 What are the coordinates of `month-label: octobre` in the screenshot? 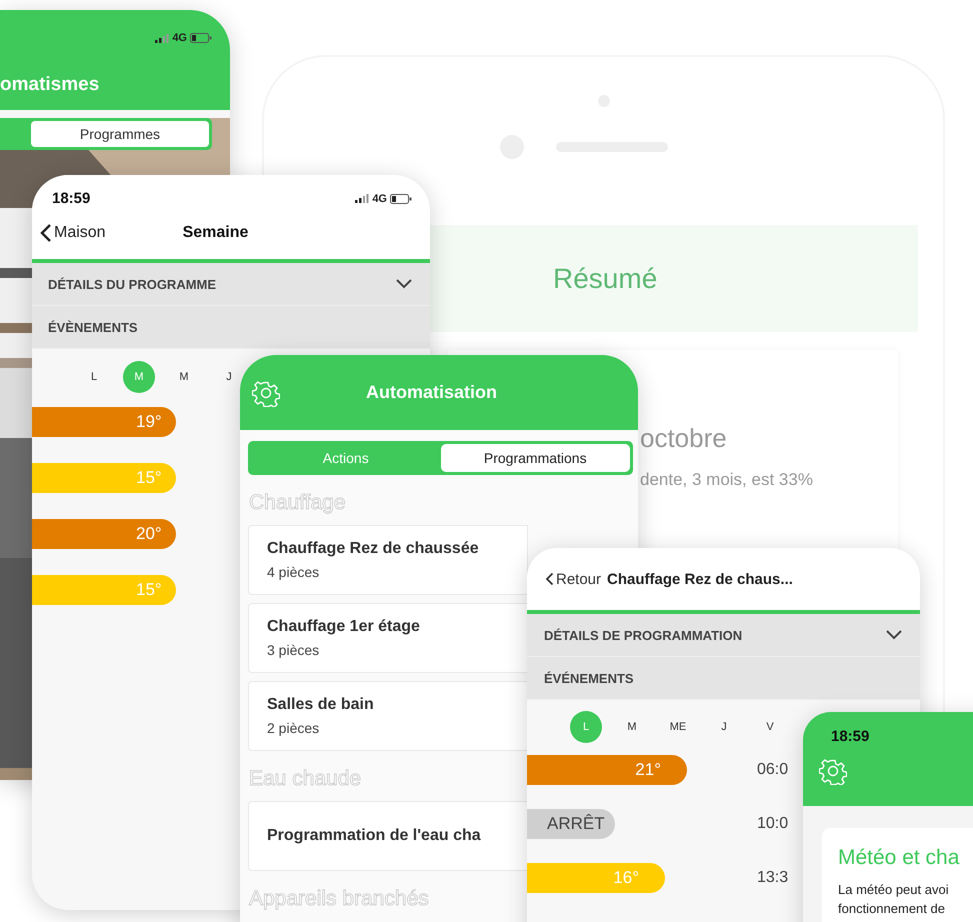 It's located at (684, 438).